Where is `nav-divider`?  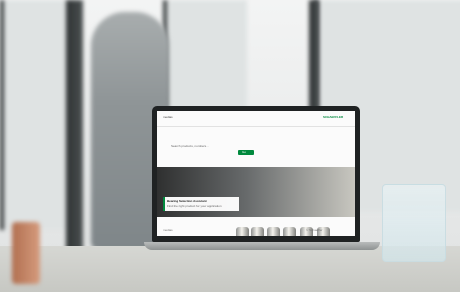
nav-divider is located at coordinates (256, 126).